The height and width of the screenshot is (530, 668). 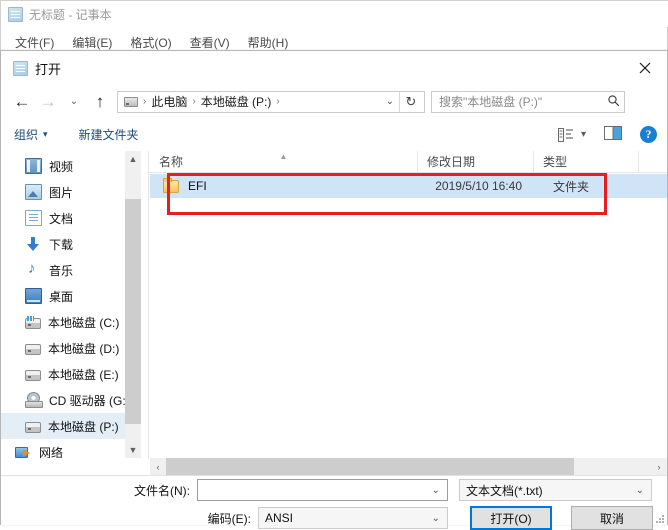 I want to click on search-icon, so click(x=613, y=102).